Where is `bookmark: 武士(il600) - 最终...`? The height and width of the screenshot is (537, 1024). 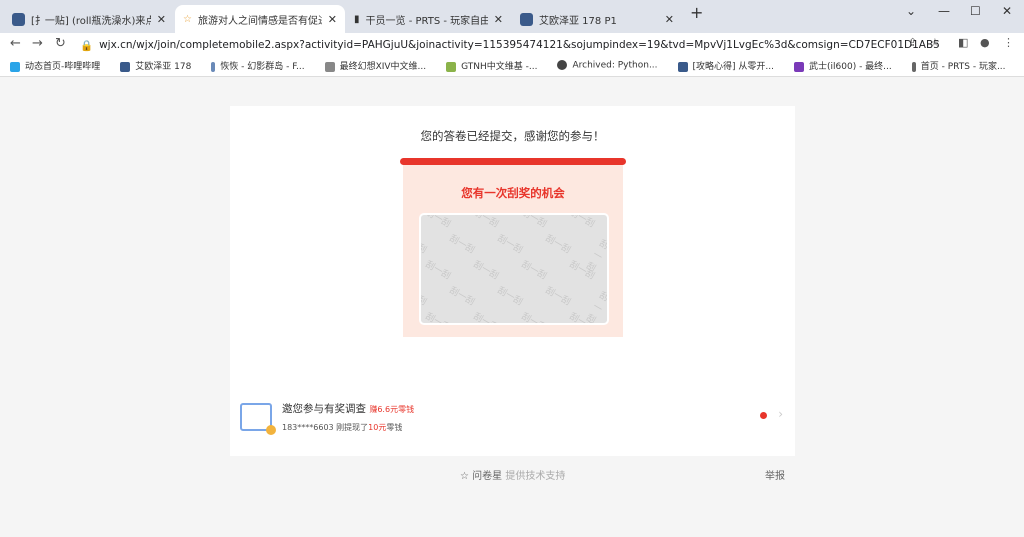 bookmark: 武士(il600) - 最终... is located at coordinates (843, 65).